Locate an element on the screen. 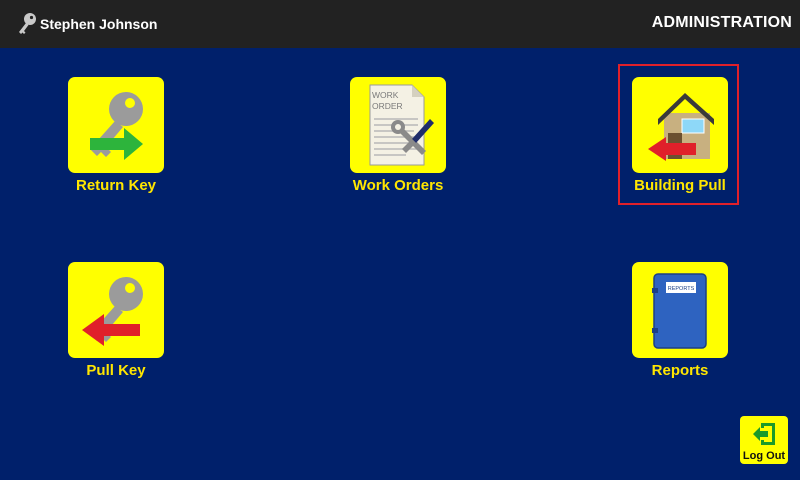 Image resolution: width=800 pixels, height=480 pixels. work-order-icon-text-1: WORK is located at coordinates (385, 95).